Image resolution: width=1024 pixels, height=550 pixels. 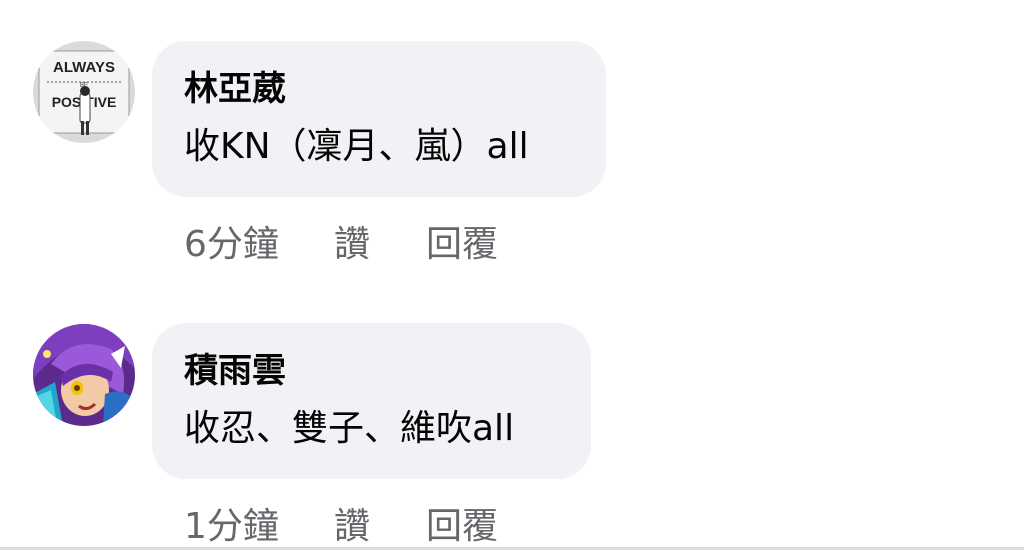 I want to click on comment-text: 收KN（凜月、嵐）all, so click(x=356, y=146).